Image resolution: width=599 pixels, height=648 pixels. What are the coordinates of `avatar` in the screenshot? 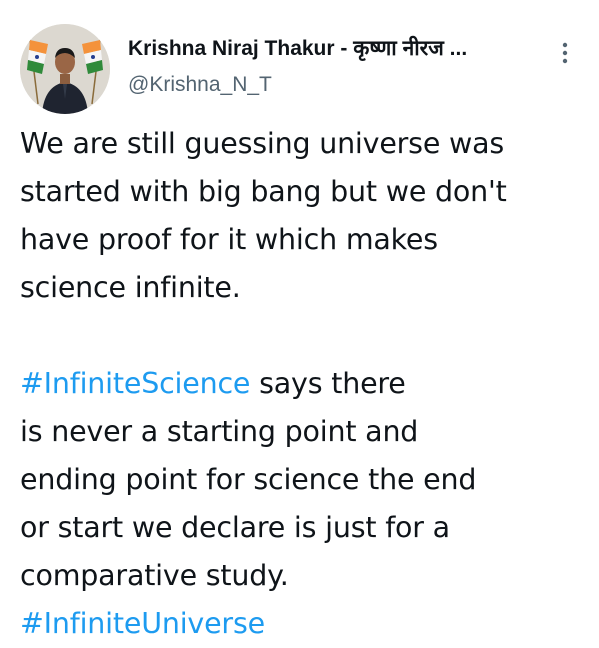 It's located at (65, 69).